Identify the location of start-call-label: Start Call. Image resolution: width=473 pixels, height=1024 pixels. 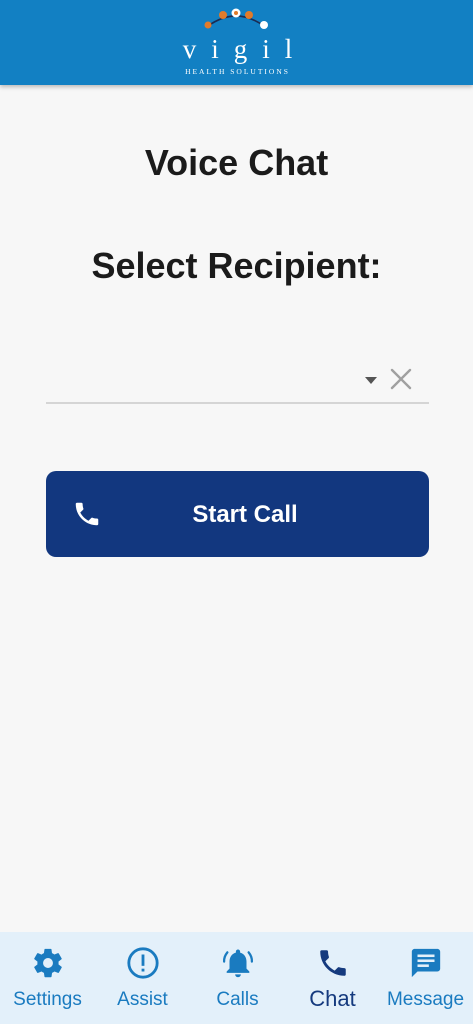
(245, 514).